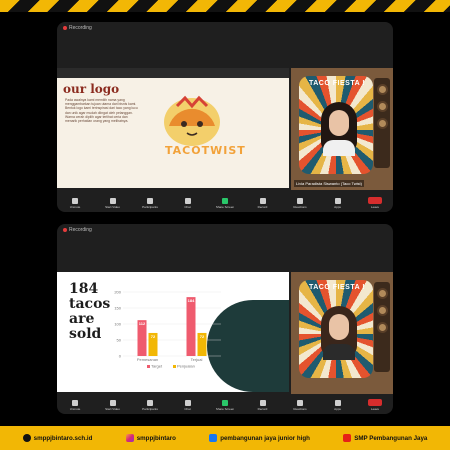 The width and height of the screenshot is (450, 450). Describe the element at coordinates (82, 319) in the screenshot. I see `headline-line-3: are` at that location.